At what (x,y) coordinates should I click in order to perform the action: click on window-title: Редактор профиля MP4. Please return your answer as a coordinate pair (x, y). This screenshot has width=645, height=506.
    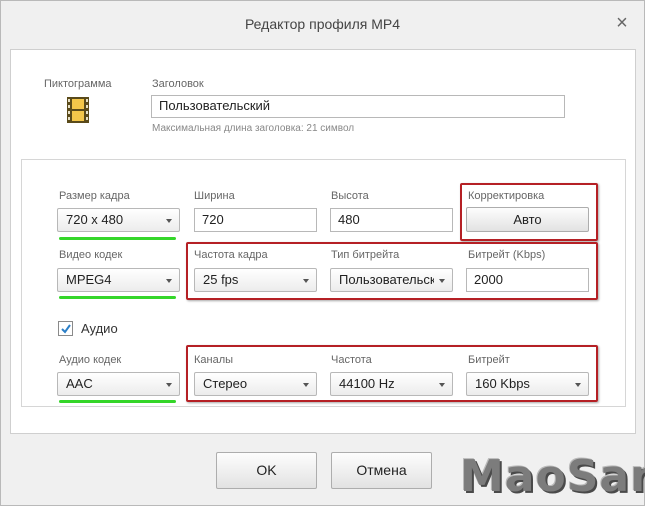
    Looking at the image, I should click on (322, 24).